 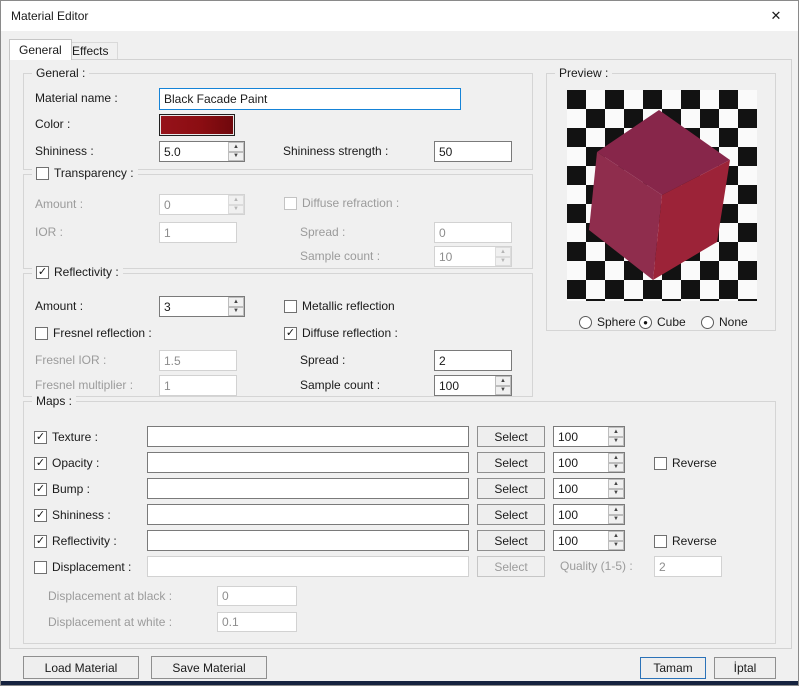 I want to click on reflectivity-select-label: Select, so click(x=511, y=540).